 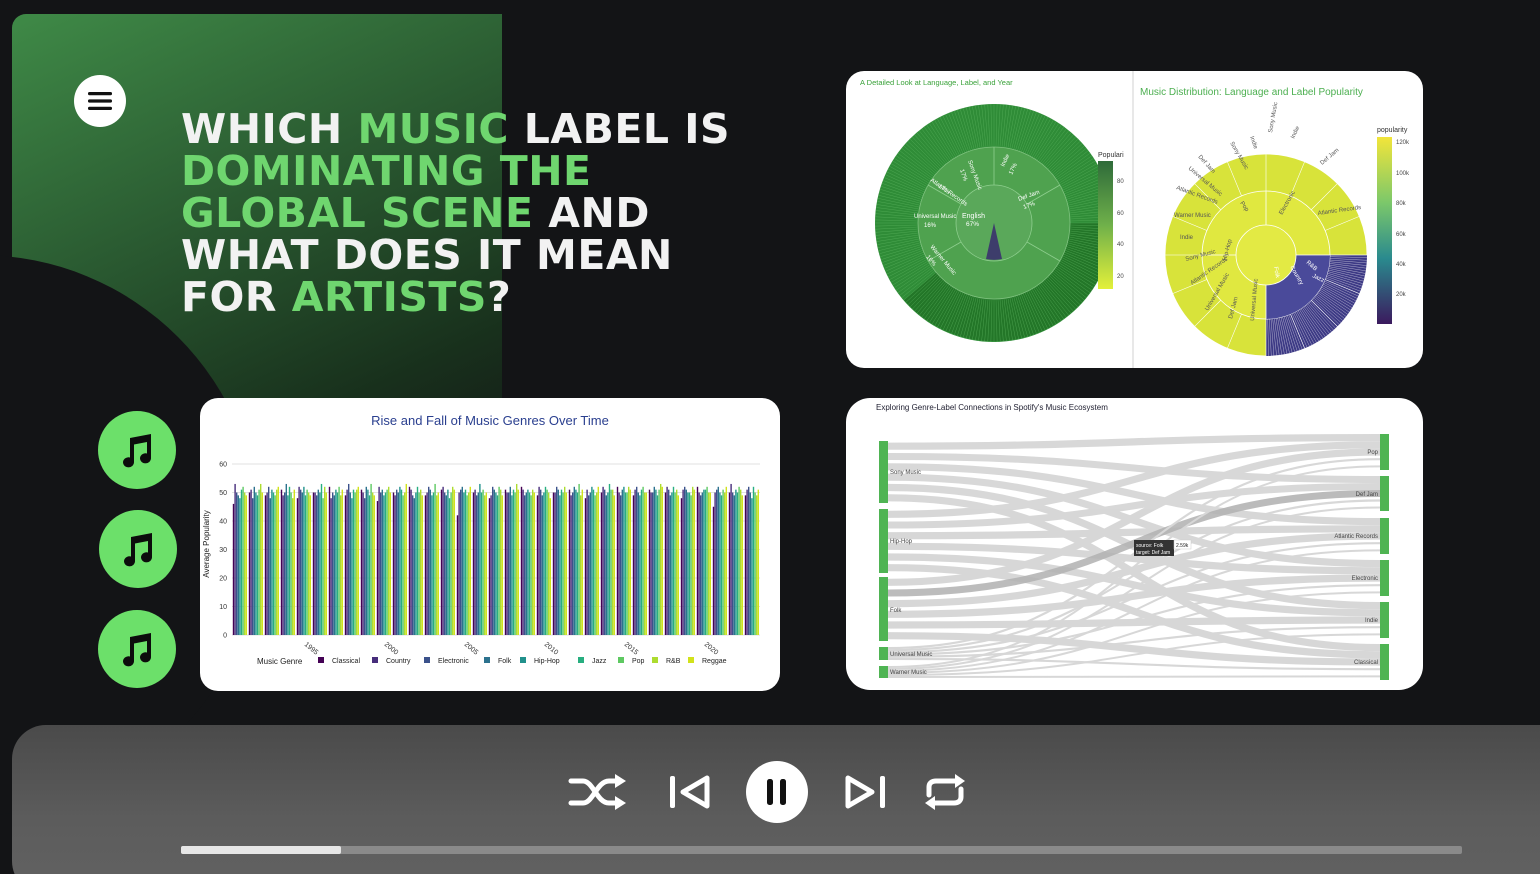 What do you see at coordinates (905, 473) in the screenshot?
I see `sankey-source-label: Sony Music` at bounding box center [905, 473].